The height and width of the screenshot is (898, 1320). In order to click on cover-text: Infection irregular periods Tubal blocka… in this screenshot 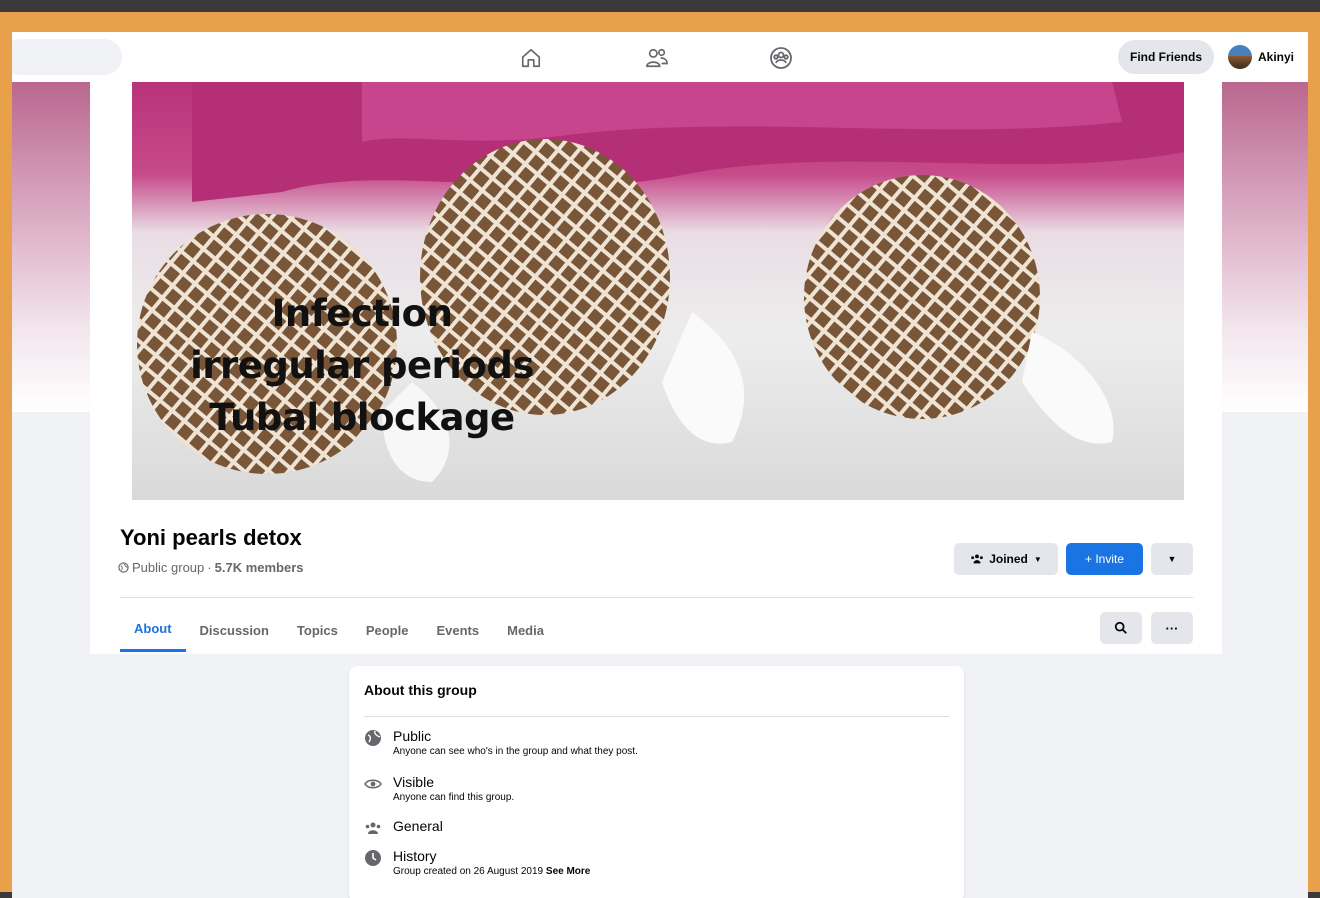, I will do `click(362, 366)`.